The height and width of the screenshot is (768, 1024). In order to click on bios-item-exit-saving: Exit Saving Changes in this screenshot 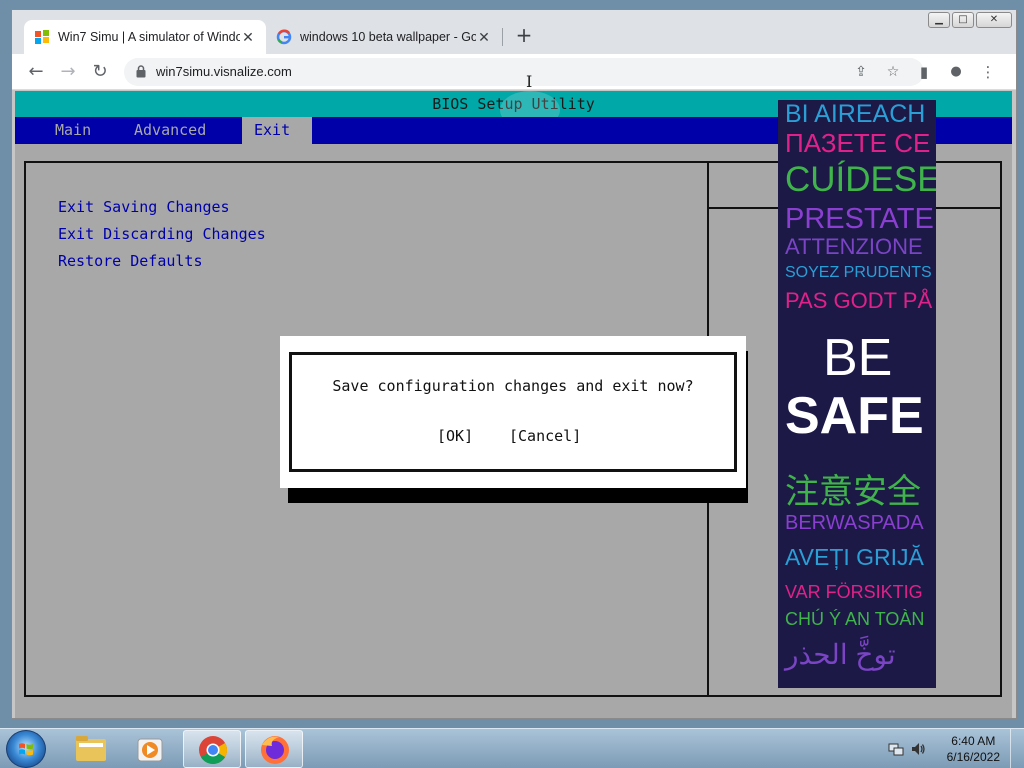, I will do `click(144, 207)`.